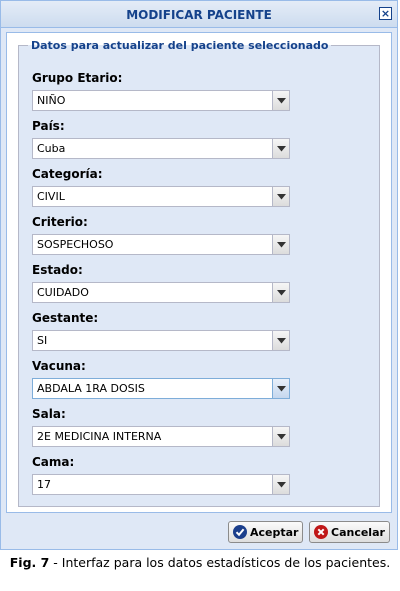 This screenshot has width=400, height=591. I want to click on field-label: Gestante:, so click(65, 318).